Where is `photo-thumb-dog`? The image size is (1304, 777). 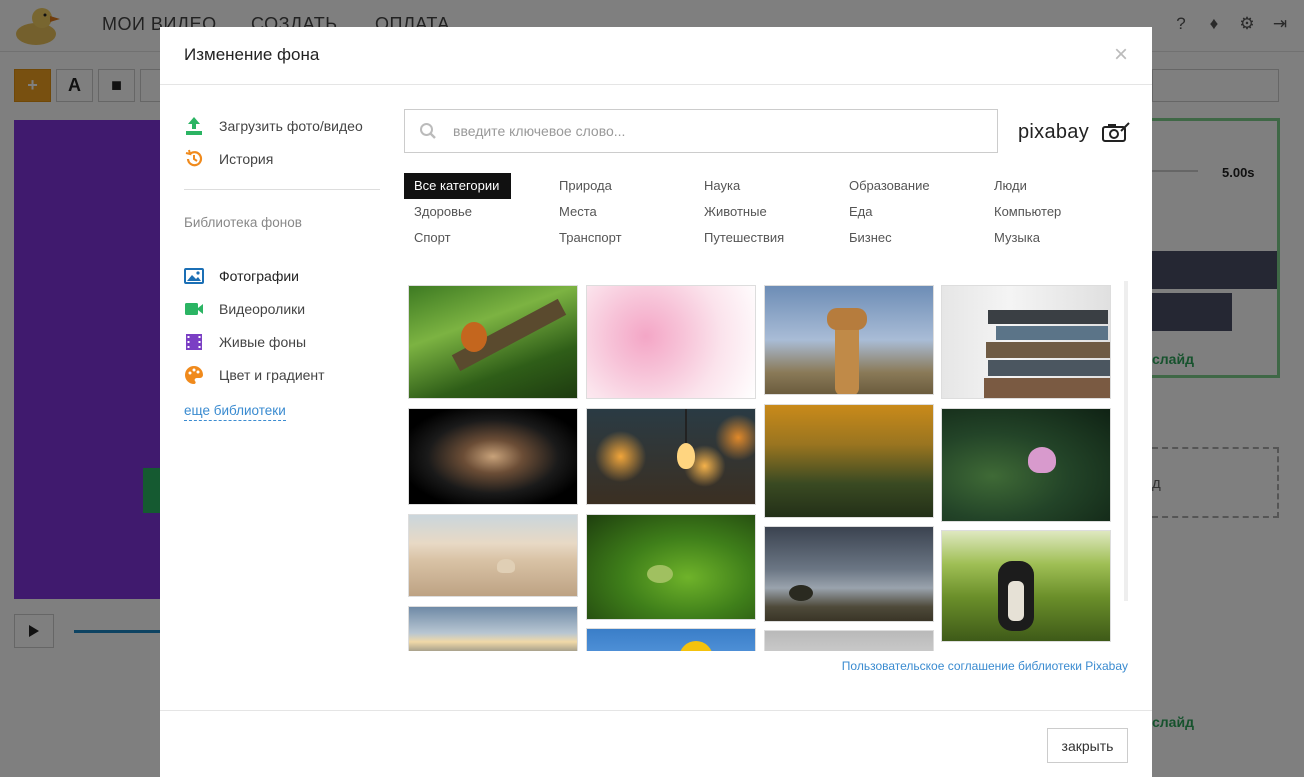 photo-thumb-dog is located at coordinates (1026, 586).